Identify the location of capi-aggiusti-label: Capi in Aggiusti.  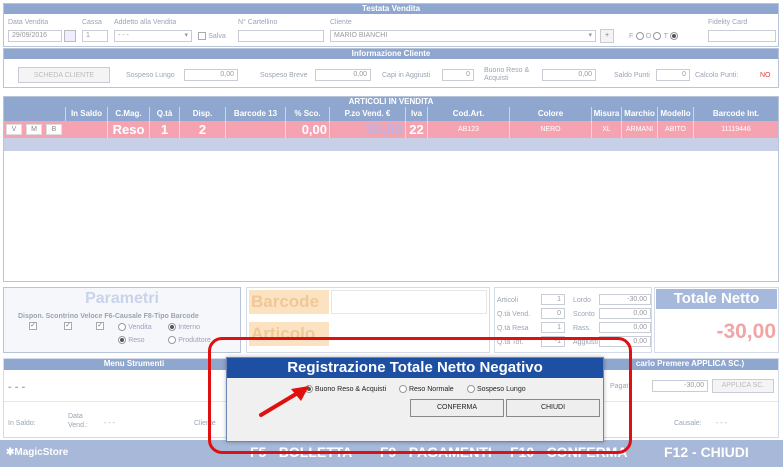
(406, 75).